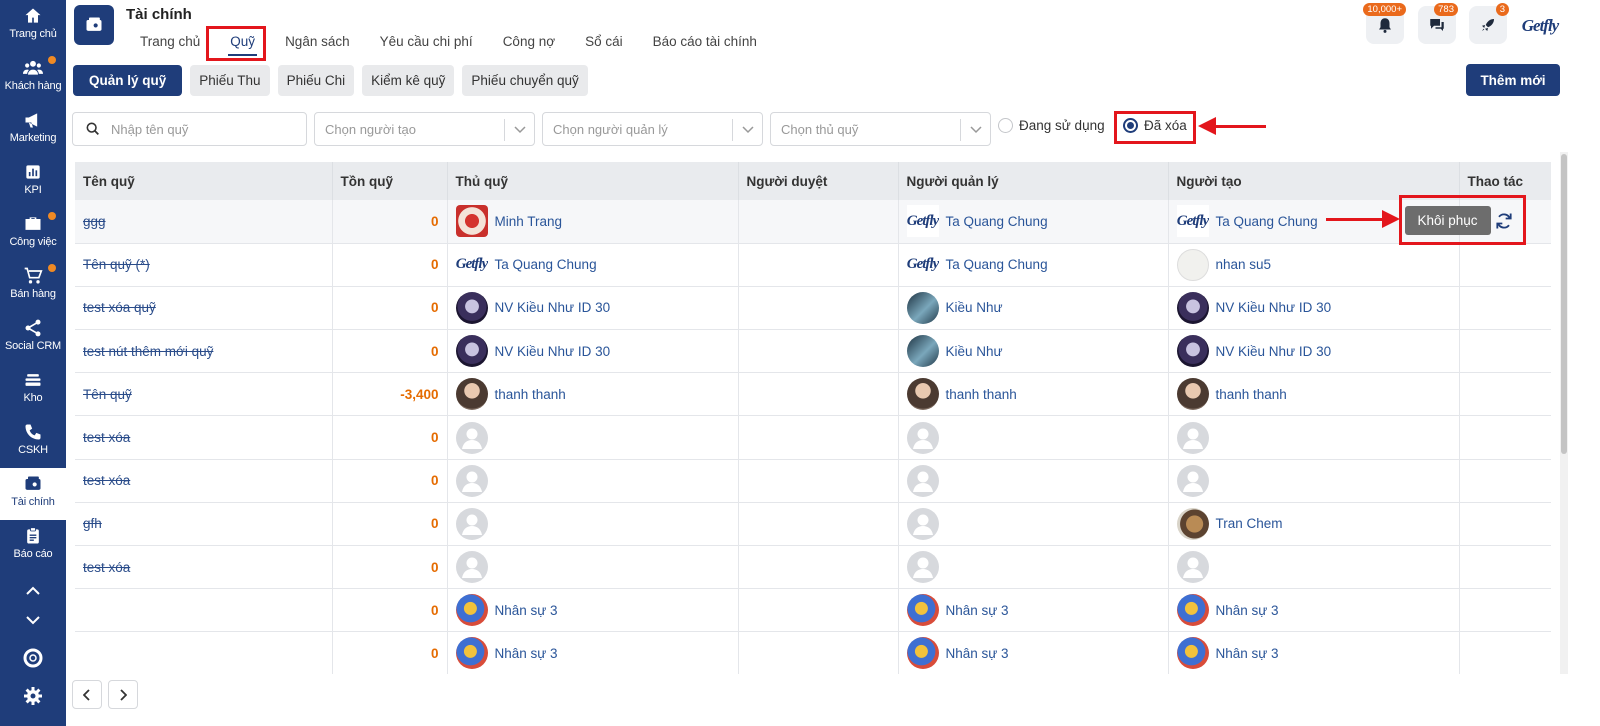 The image size is (1600, 726). What do you see at coordinates (33, 26) in the screenshot?
I see `sidebar-item-home: Trang chủ` at bounding box center [33, 26].